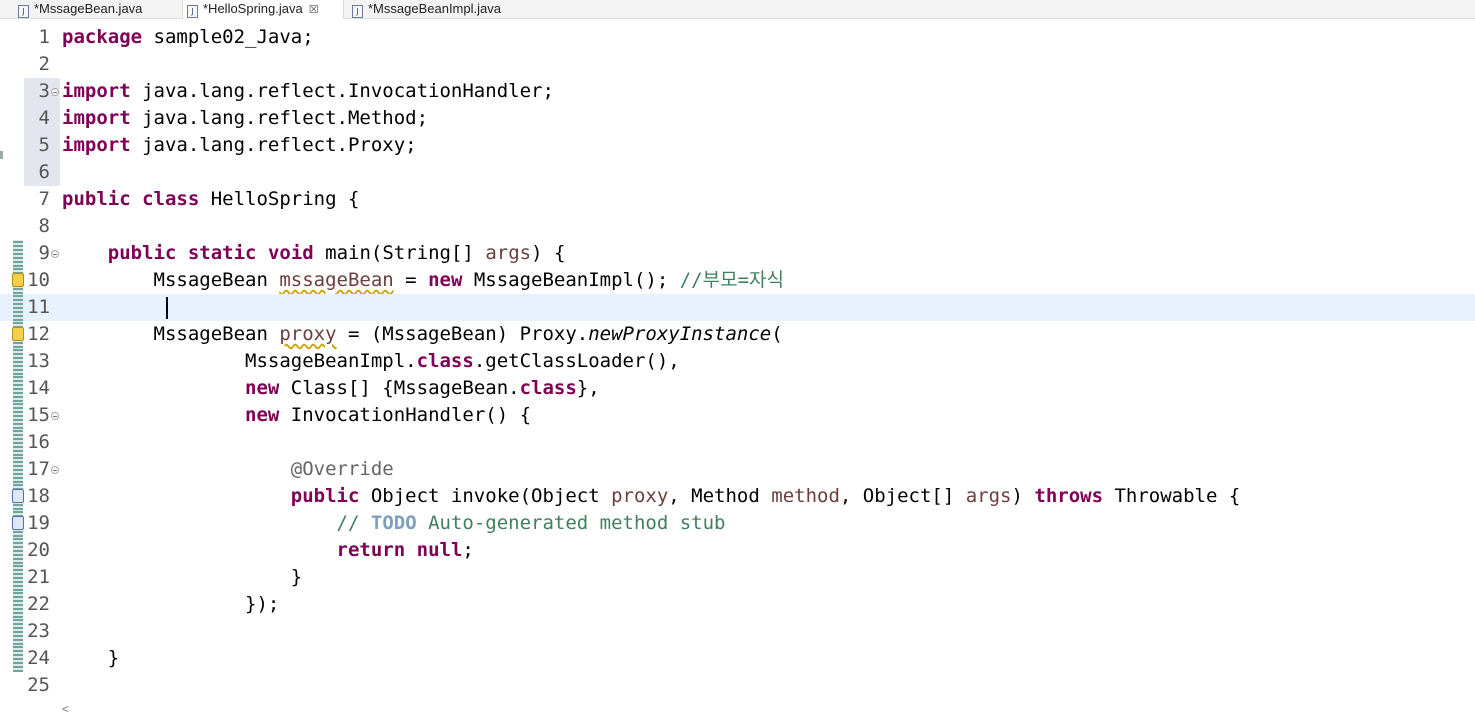 The image size is (1475, 716). What do you see at coordinates (737, 631) in the screenshot?
I see `code-line: 23` at bounding box center [737, 631].